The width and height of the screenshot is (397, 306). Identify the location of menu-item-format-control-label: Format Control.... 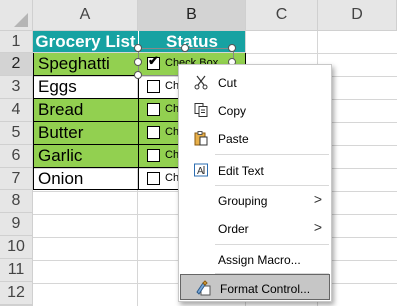
(265, 289).